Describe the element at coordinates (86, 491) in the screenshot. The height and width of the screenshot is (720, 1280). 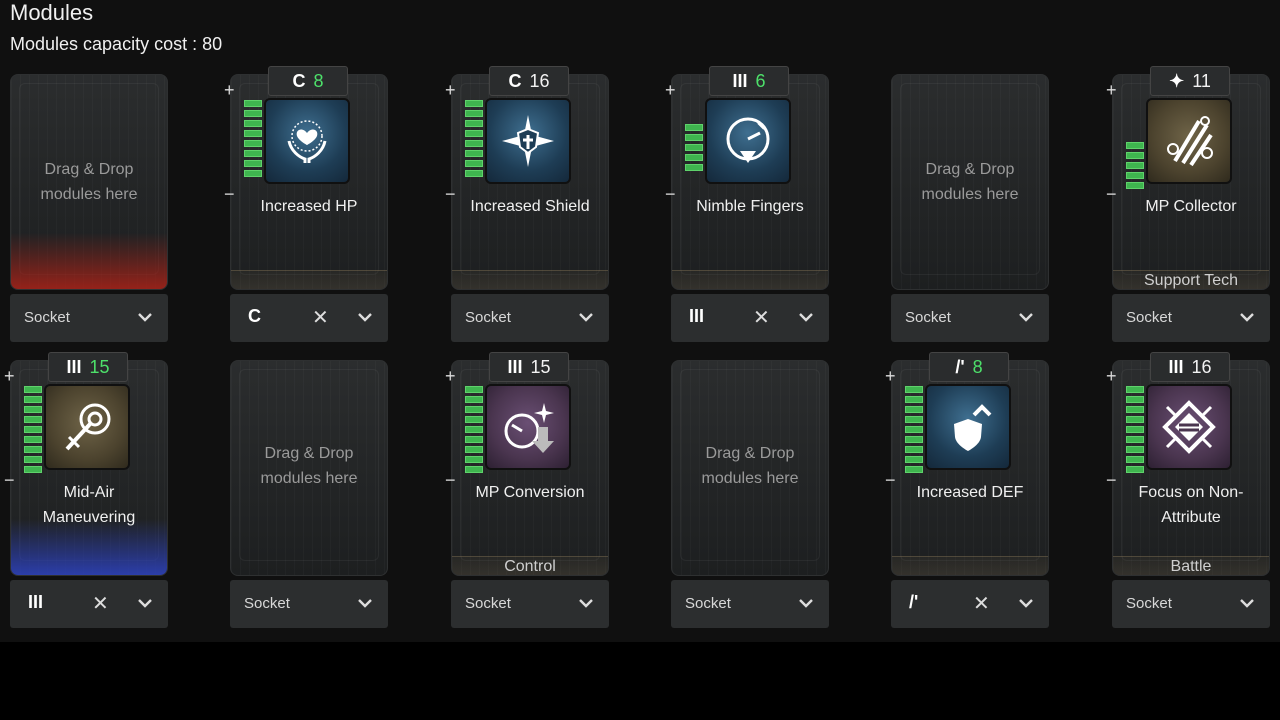
I see `module-slot-7: III 15 + − Mid-Air Maneuvering III ✕` at that location.